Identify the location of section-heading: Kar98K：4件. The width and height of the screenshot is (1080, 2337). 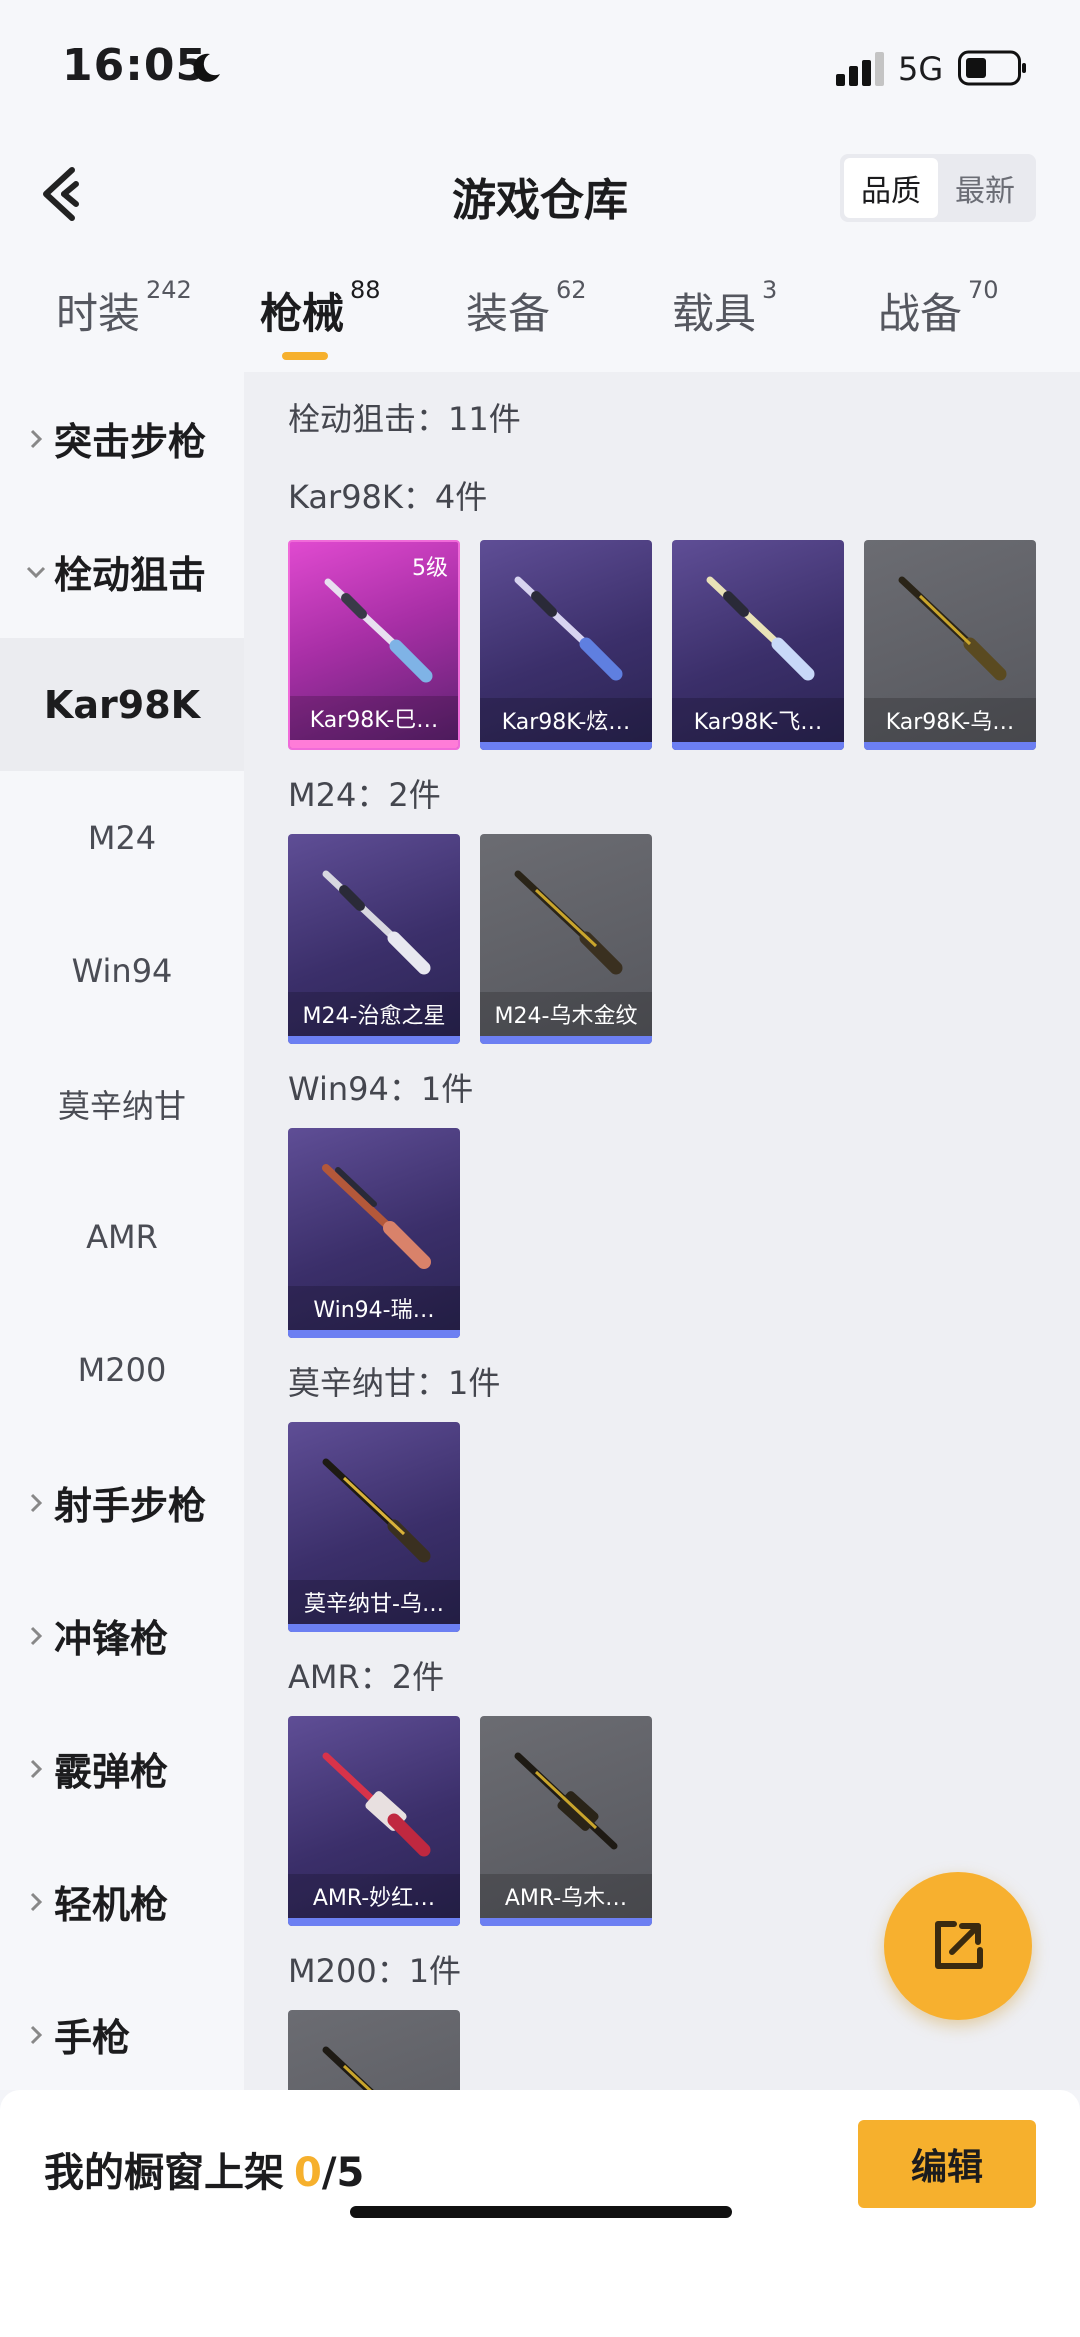
(388, 497).